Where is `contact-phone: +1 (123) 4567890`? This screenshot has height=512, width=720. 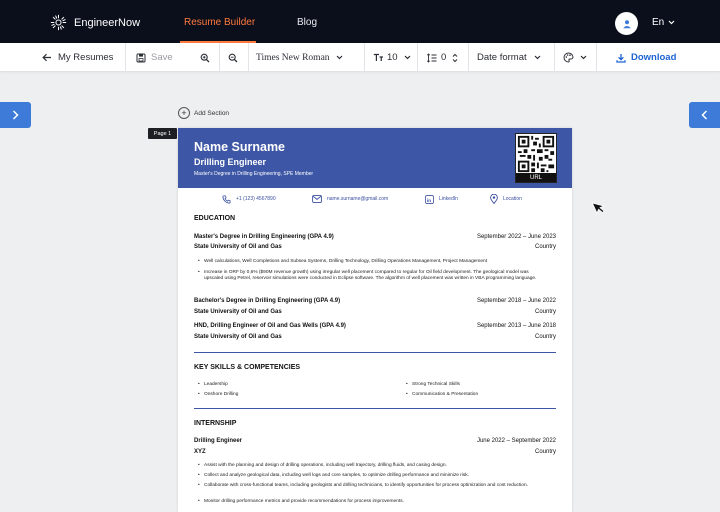 contact-phone: +1 (123) 4567890 is located at coordinates (249, 199).